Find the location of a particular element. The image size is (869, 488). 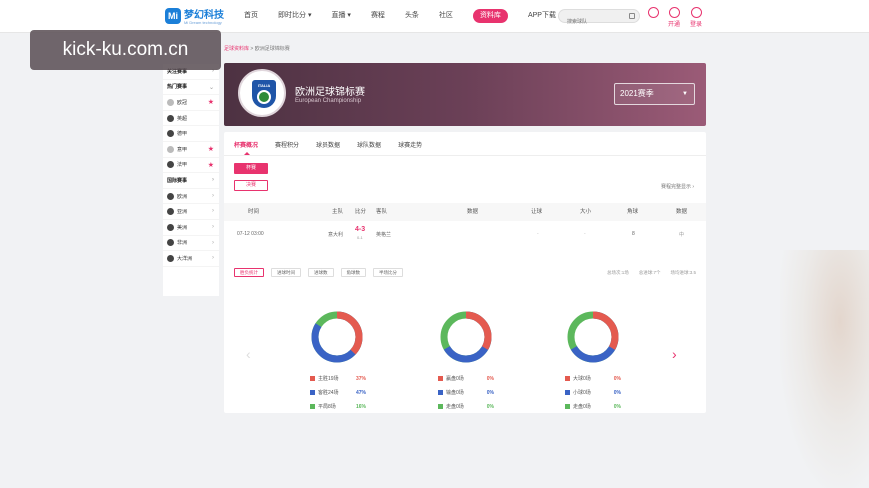

legend-label: 赢盘0场 is located at coordinates (455, 379).